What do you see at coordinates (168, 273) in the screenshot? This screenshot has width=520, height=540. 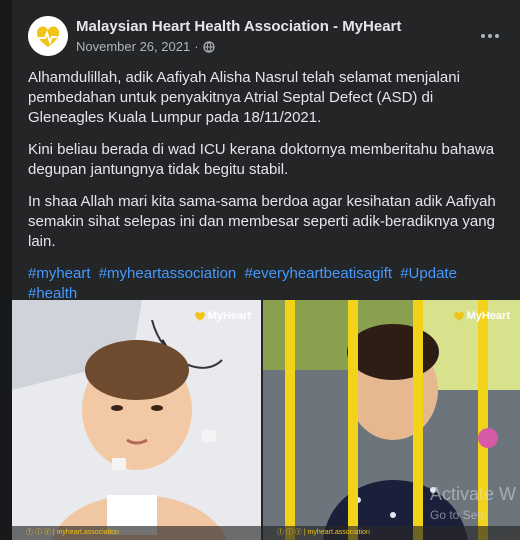 I see `hashtag-link: #myheartassociation` at bounding box center [168, 273].